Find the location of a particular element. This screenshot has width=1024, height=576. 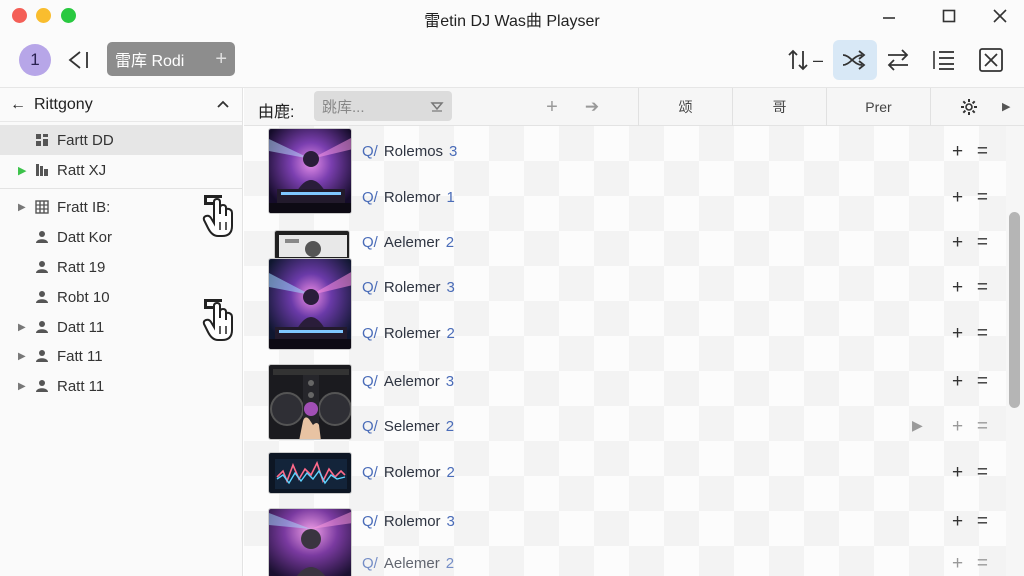

sidebar-item-label: Ratt 11 is located at coordinates (81, 386).